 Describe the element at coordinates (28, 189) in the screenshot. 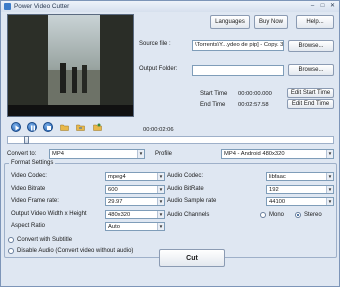

I see `video-bitrate-label: Video Bitrate` at that location.